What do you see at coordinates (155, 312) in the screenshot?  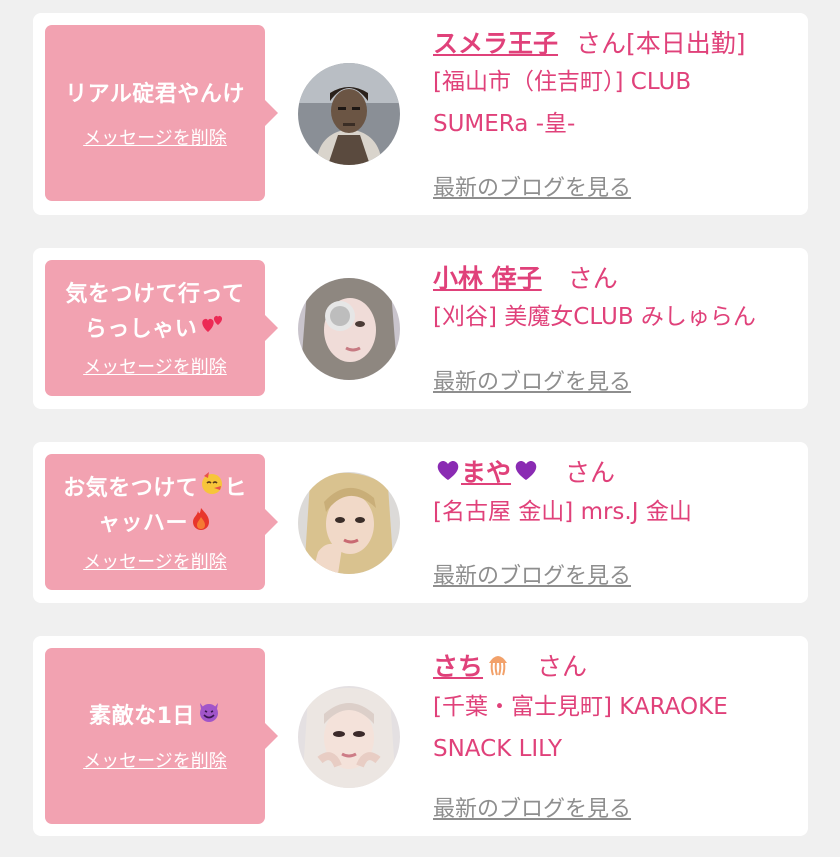 I see `message-text: 気をつけて行って らっしゃい` at bounding box center [155, 312].